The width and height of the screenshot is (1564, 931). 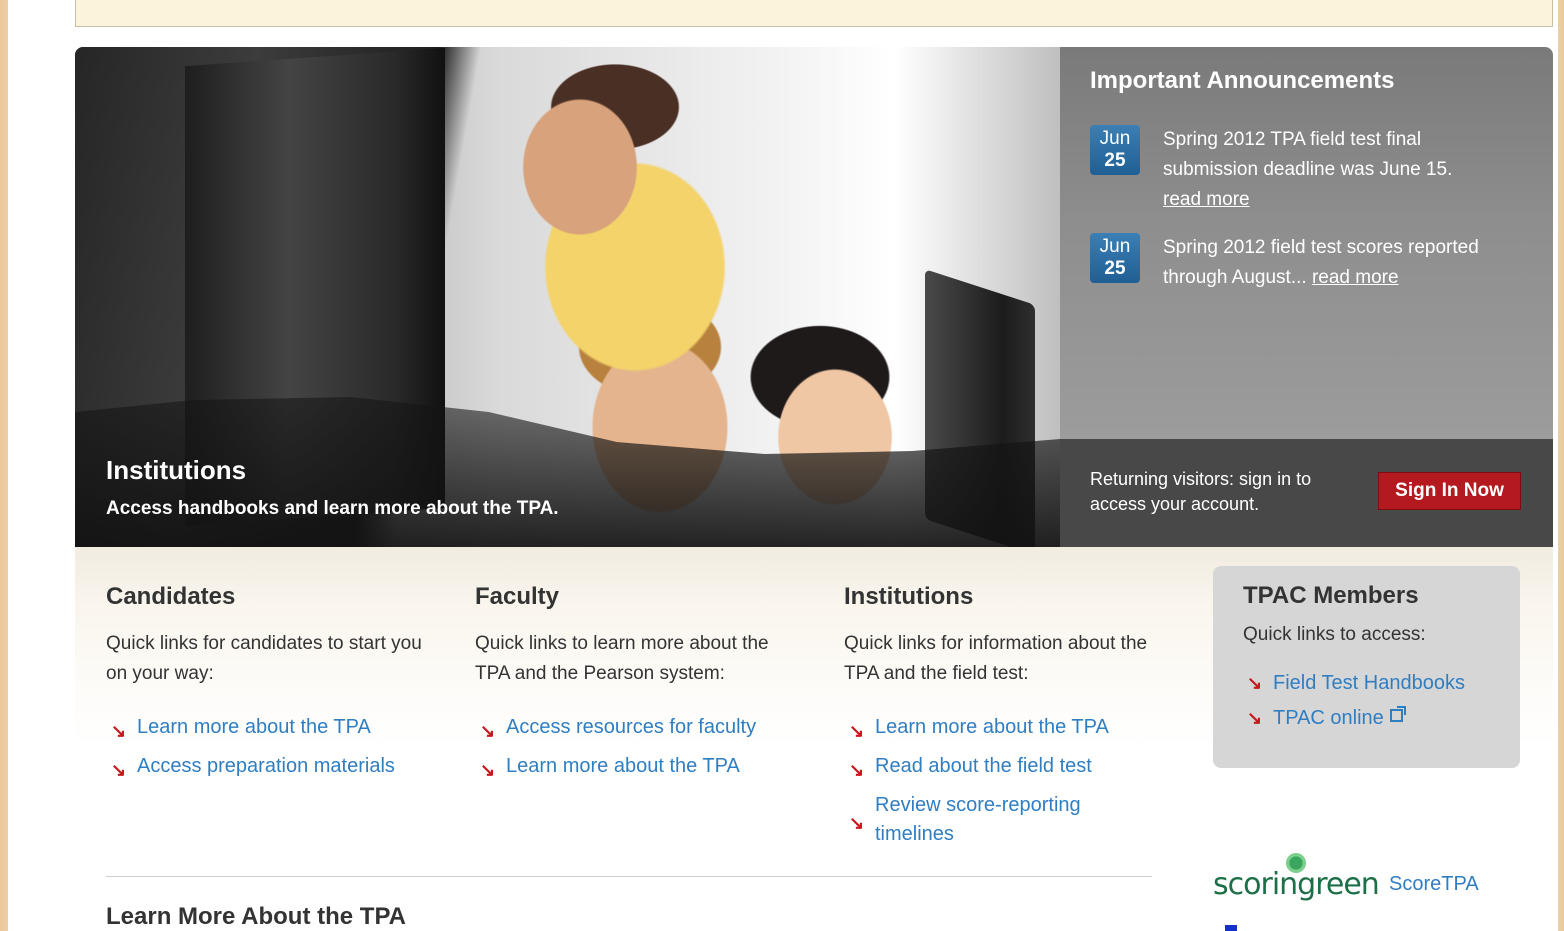 I want to click on link-label: TPAC online, so click(x=1328, y=718).